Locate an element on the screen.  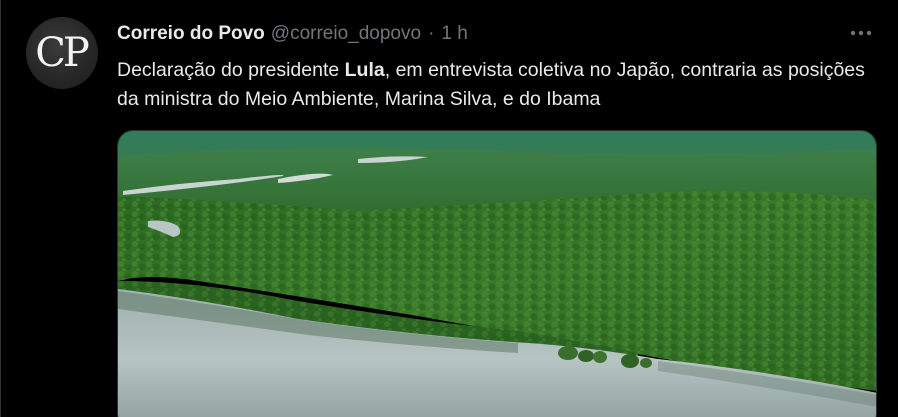
tweet-header: Correio do Povo @correio_dopovo · 1 h is located at coordinates (292, 34).